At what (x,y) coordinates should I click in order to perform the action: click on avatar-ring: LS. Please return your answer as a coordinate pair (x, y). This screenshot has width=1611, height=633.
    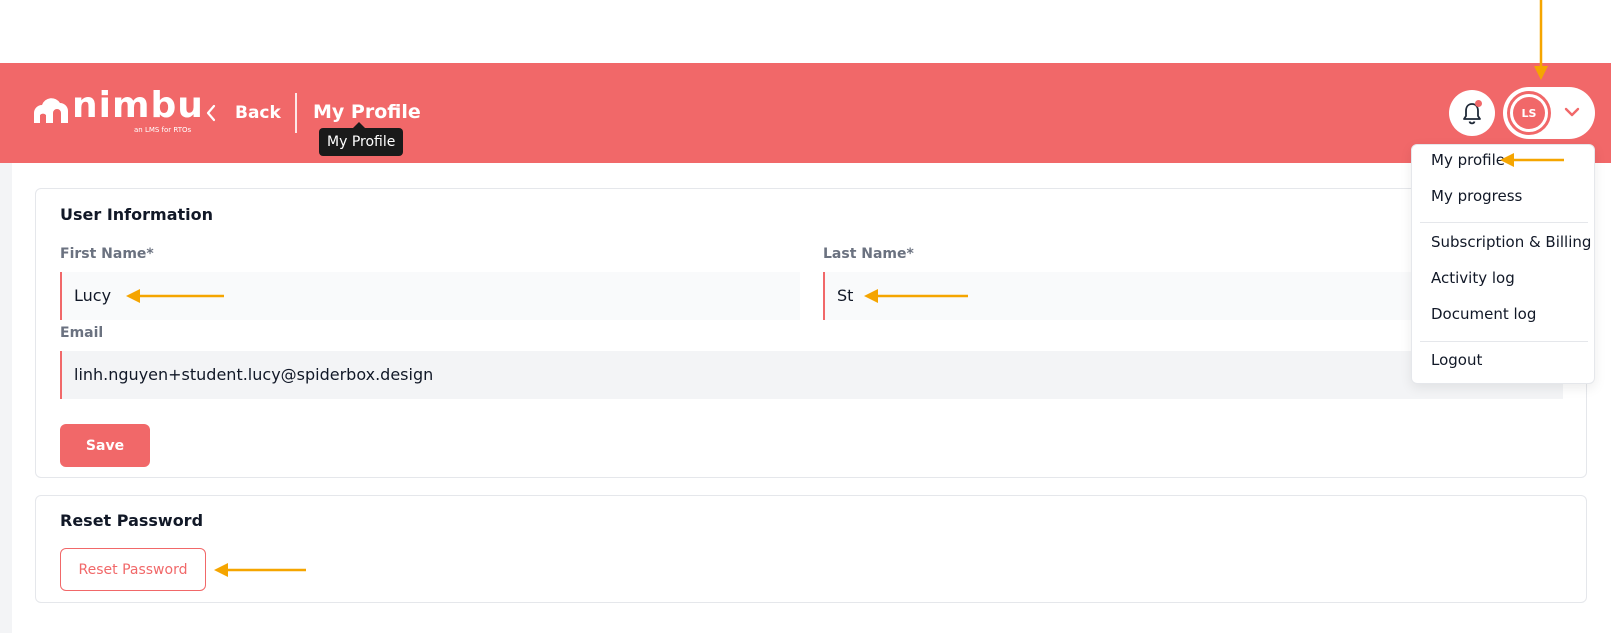
    Looking at the image, I should click on (1529, 113).